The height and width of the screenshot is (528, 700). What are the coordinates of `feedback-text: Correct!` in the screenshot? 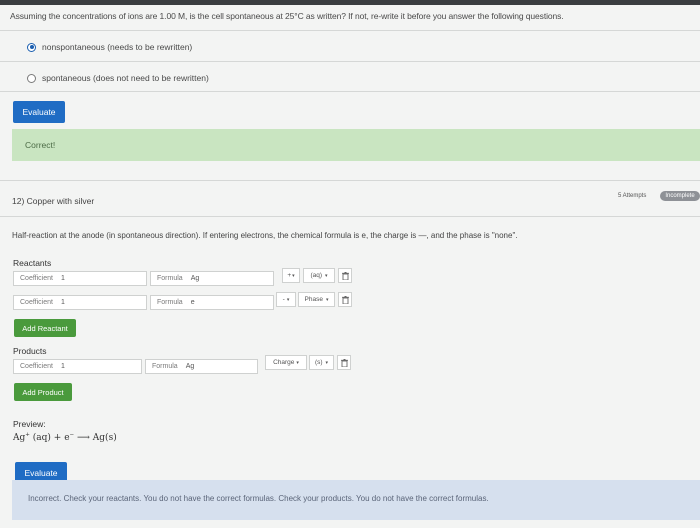 It's located at (40, 145).